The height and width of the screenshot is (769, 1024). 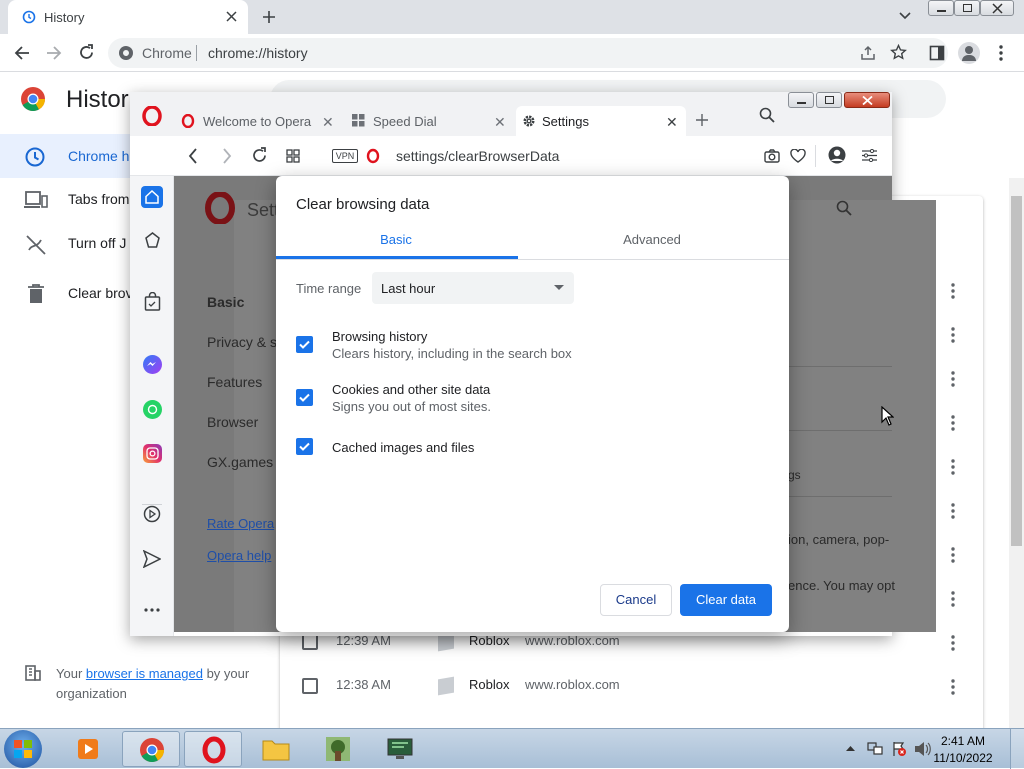 What do you see at coordinates (345, 156) in the screenshot?
I see `vpn-badge: VPN` at bounding box center [345, 156].